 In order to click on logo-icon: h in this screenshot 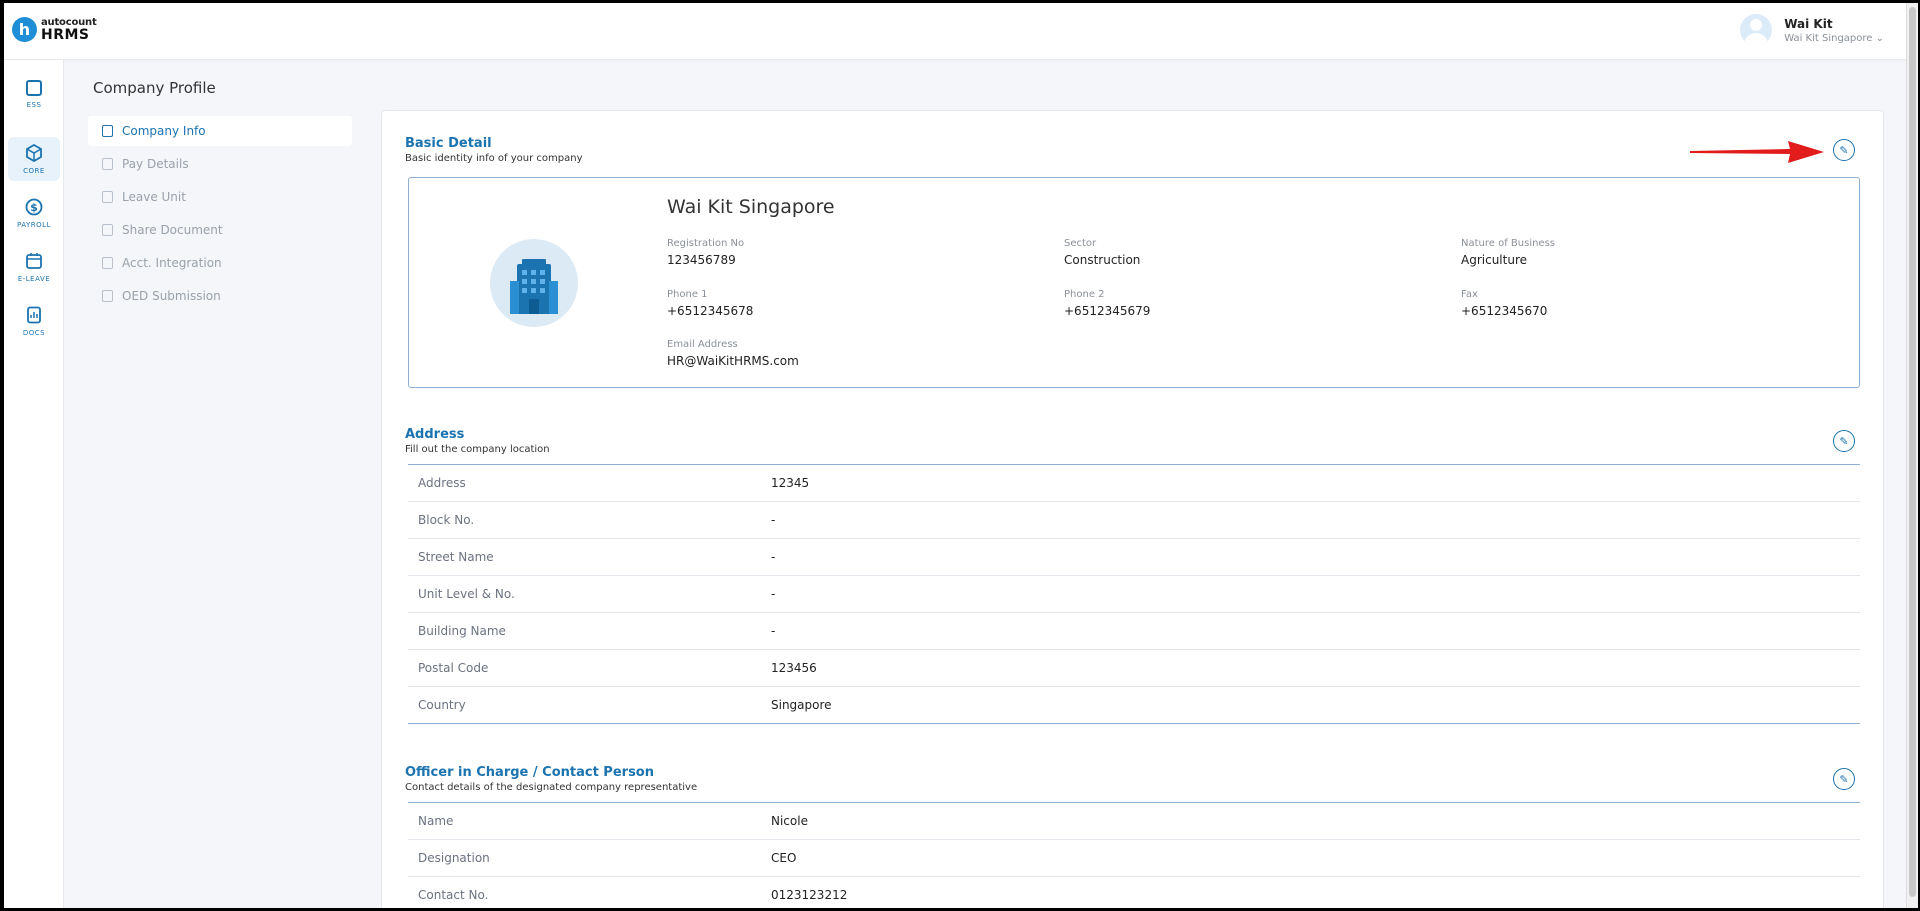, I will do `click(24, 29)`.